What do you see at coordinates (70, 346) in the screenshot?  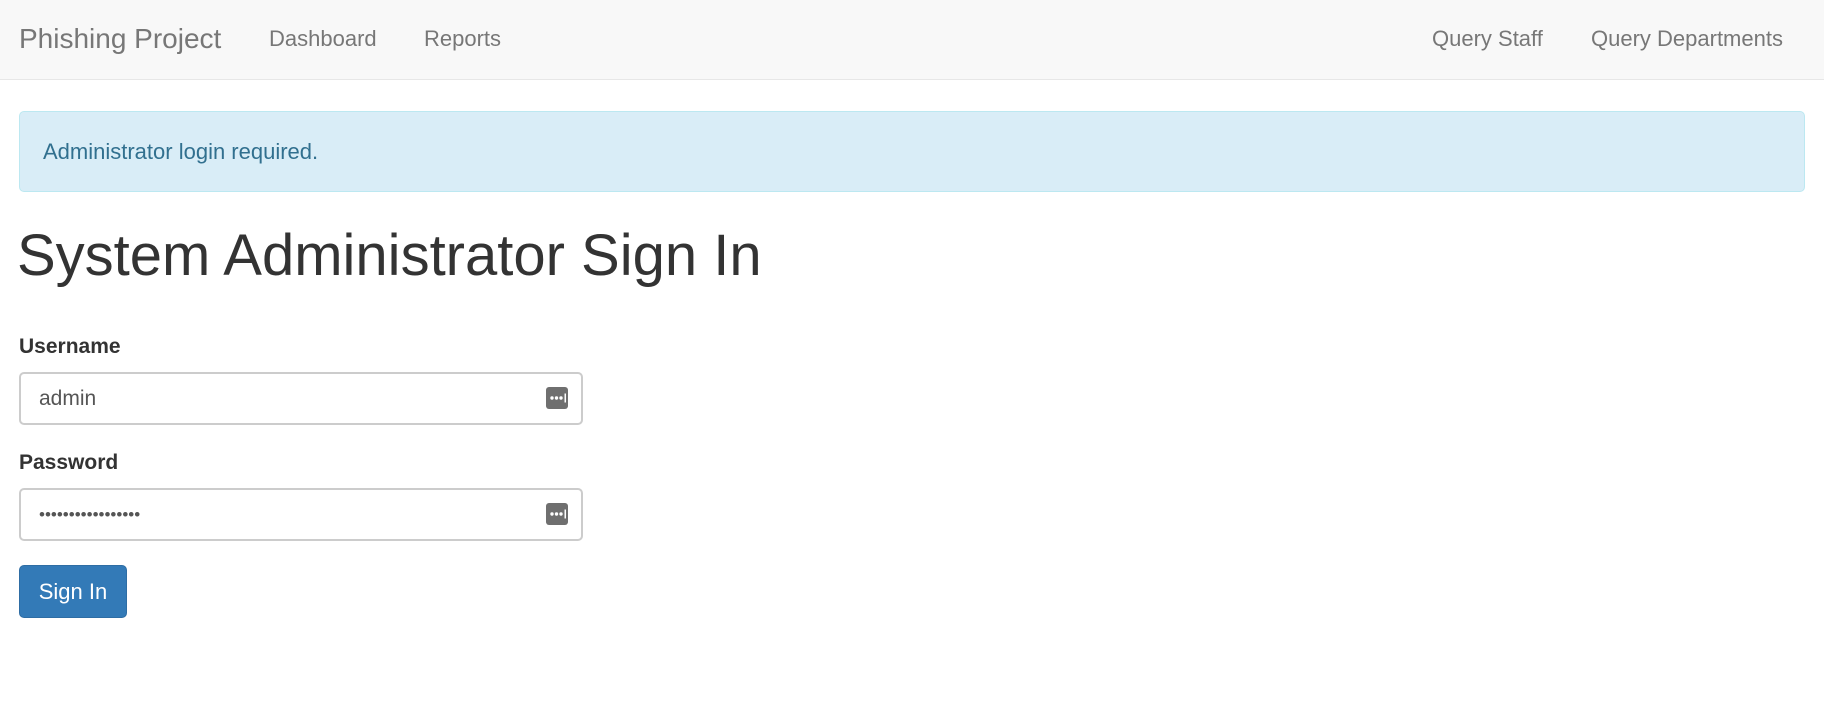 I see `username-label: Username` at bounding box center [70, 346].